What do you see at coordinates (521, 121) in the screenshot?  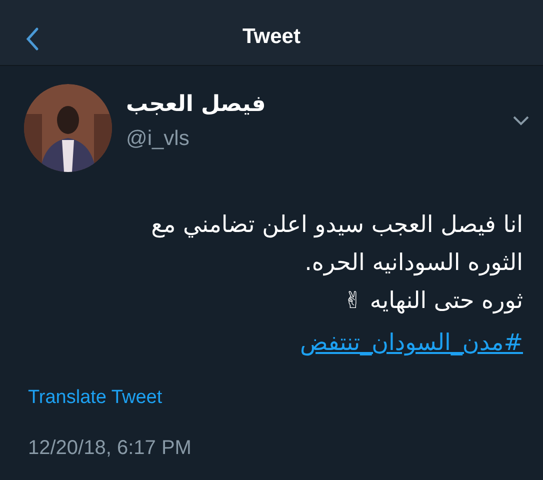 I see `chevron-down-icon` at bounding box center [521, 121].